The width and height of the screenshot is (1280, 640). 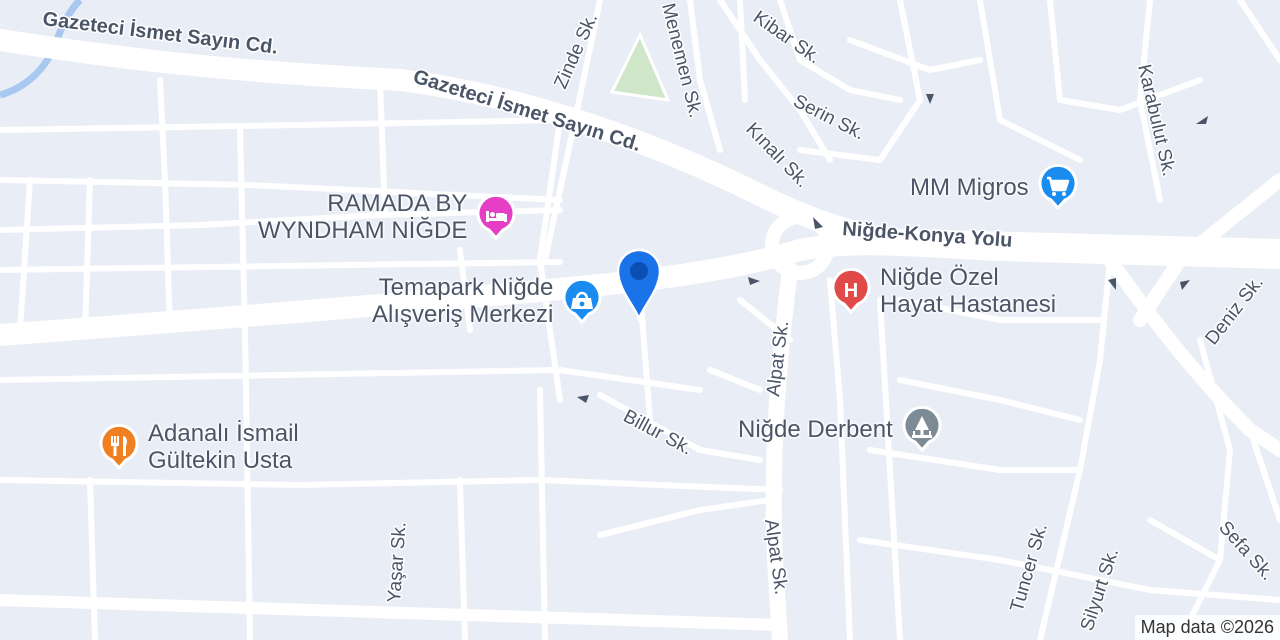 What do you see at coordinates (583, 399) in the screenshot?
I see `arrow-billur` at bounding box center [583, 399].